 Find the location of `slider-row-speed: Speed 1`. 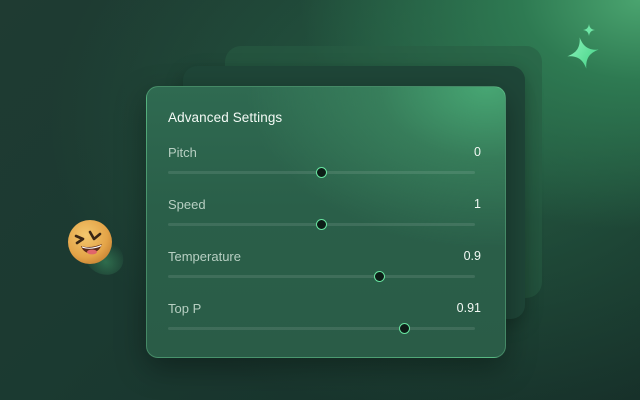

slider-row-speed: Speed 1 is located at coordinates (324, 217).